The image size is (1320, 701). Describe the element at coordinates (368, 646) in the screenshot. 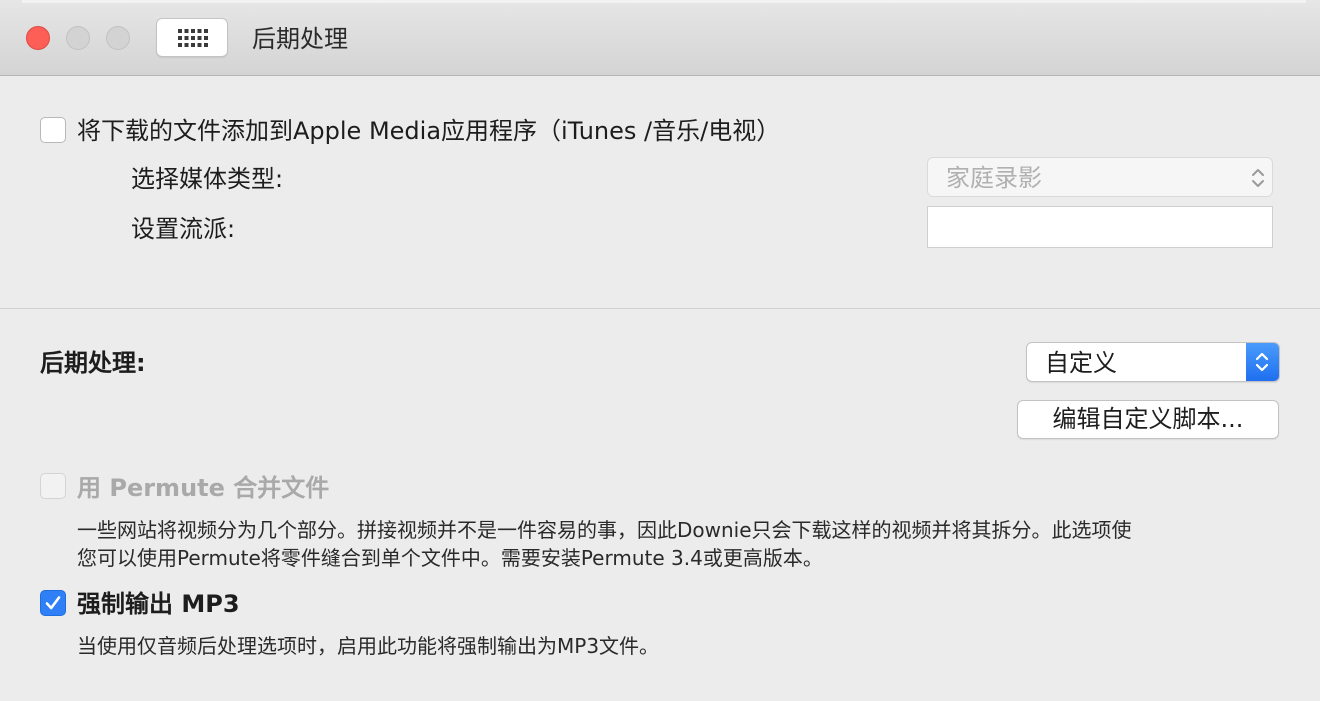

I see `force-mp3-description: 当使用仅音频后处理选项时，启用此功能将强制输出为MP3文件。` at that location.